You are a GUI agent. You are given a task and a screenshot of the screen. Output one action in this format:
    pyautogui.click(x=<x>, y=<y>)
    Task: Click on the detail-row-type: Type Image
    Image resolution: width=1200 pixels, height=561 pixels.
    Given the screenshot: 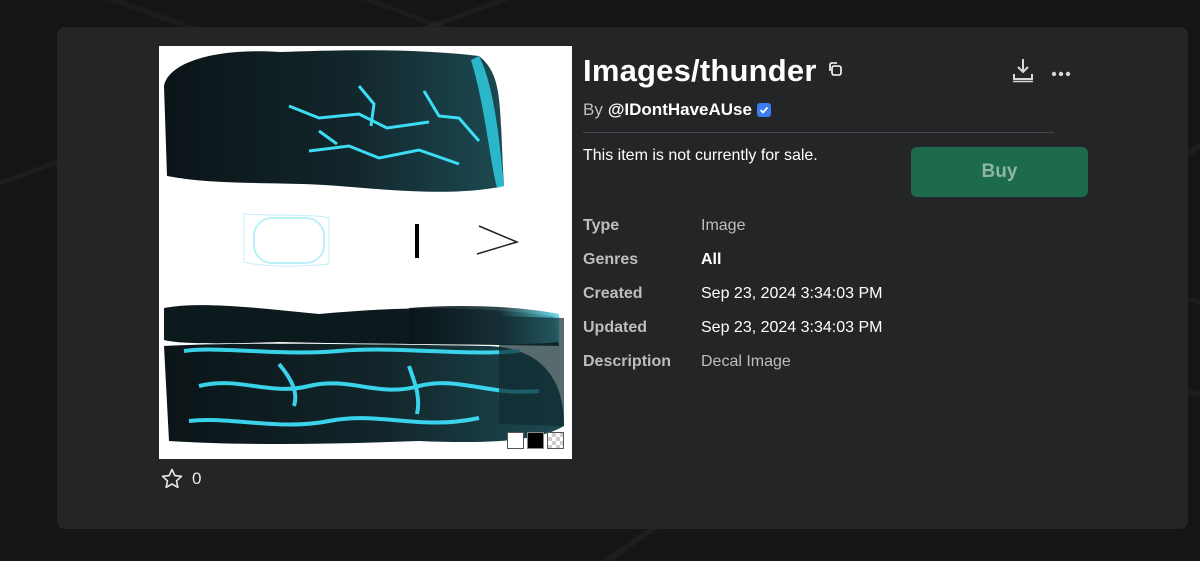 What is the action you would take?
    pyautogui.click(x=732, y=226)
    